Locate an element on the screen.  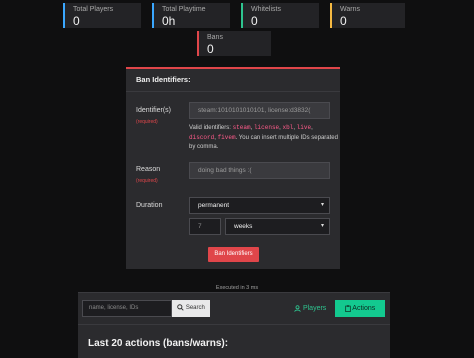
actions-button-label: Actions is located at coordinates (364, 308).